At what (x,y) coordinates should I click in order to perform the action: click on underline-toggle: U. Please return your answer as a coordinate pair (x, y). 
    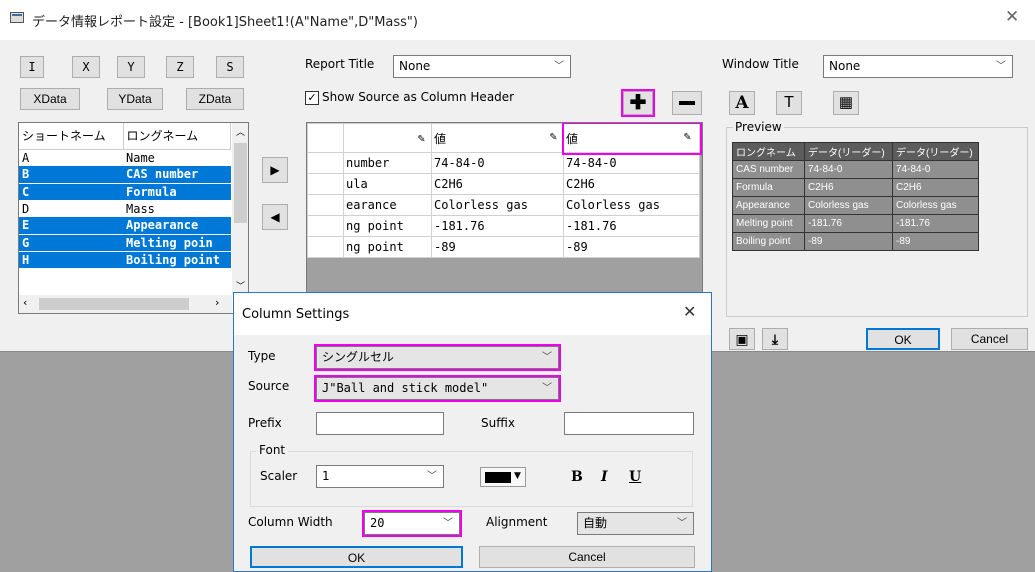
    Looking at the image, I should click on (635, 477).